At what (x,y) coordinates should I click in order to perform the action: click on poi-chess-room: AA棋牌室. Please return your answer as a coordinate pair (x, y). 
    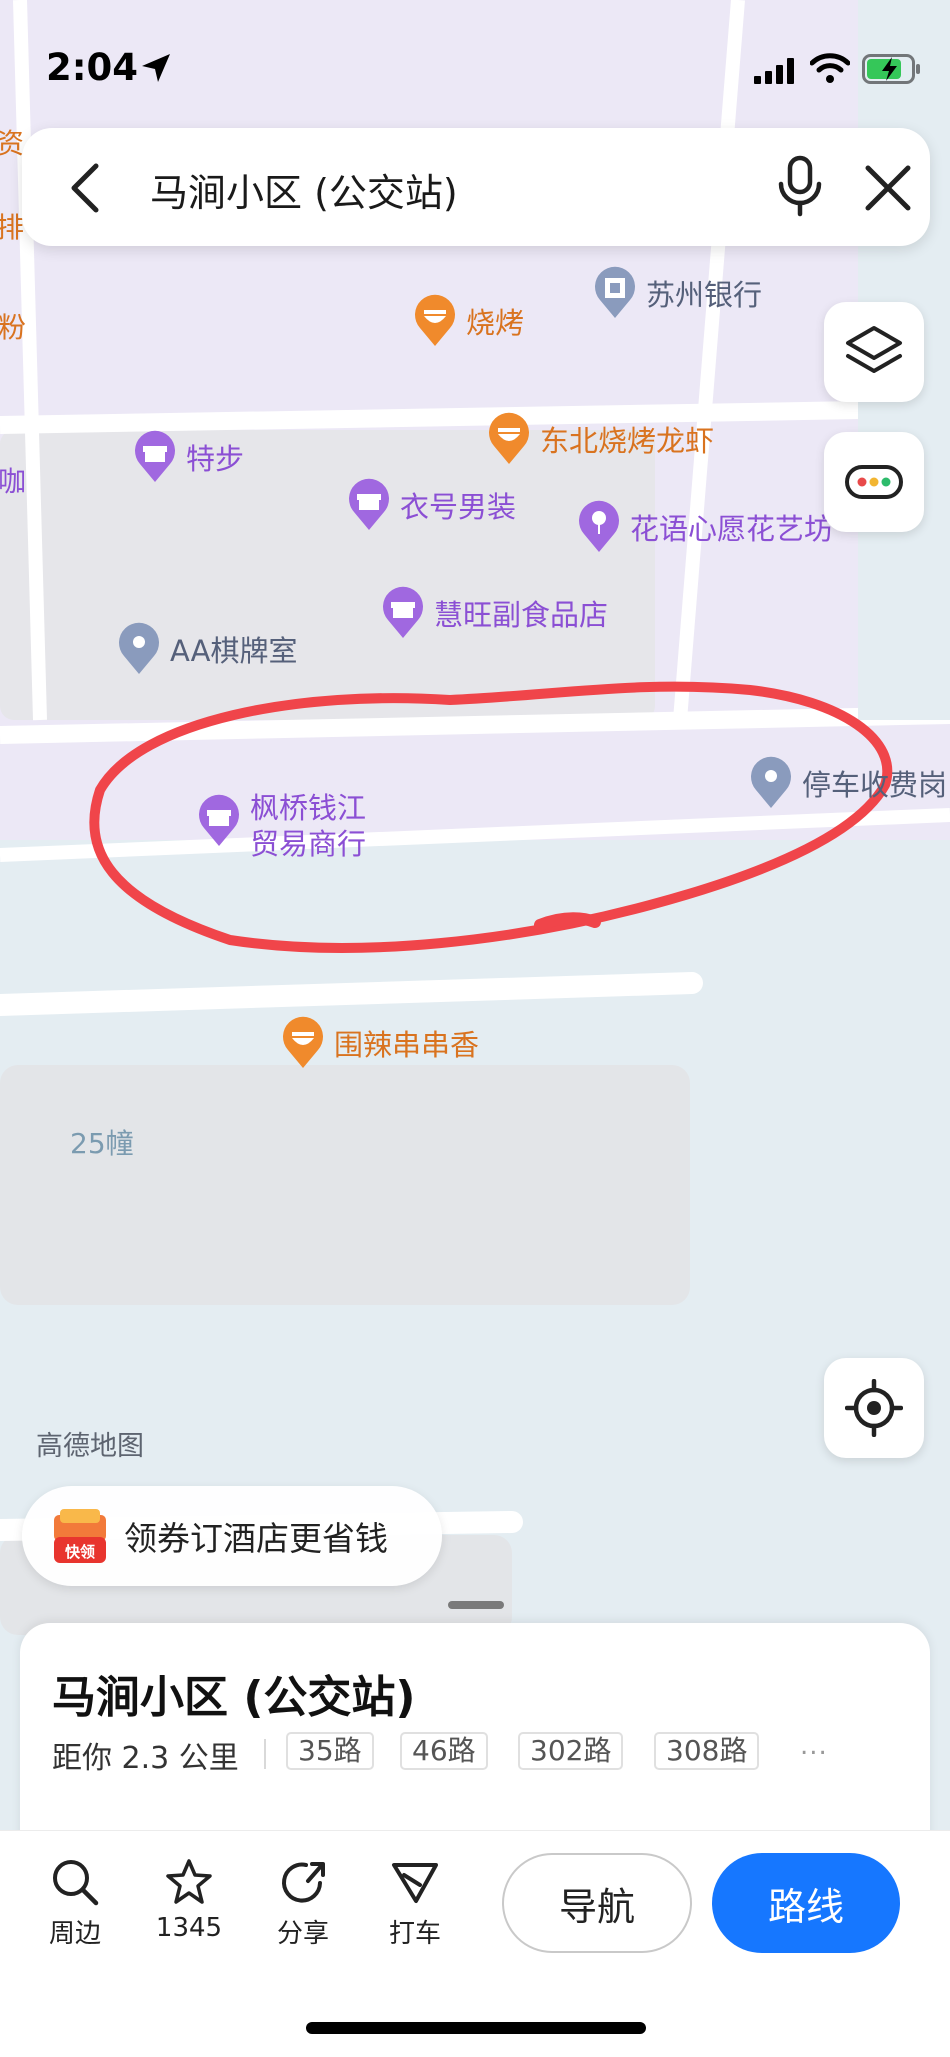
    Looking at the image, I should click on (206, 649).